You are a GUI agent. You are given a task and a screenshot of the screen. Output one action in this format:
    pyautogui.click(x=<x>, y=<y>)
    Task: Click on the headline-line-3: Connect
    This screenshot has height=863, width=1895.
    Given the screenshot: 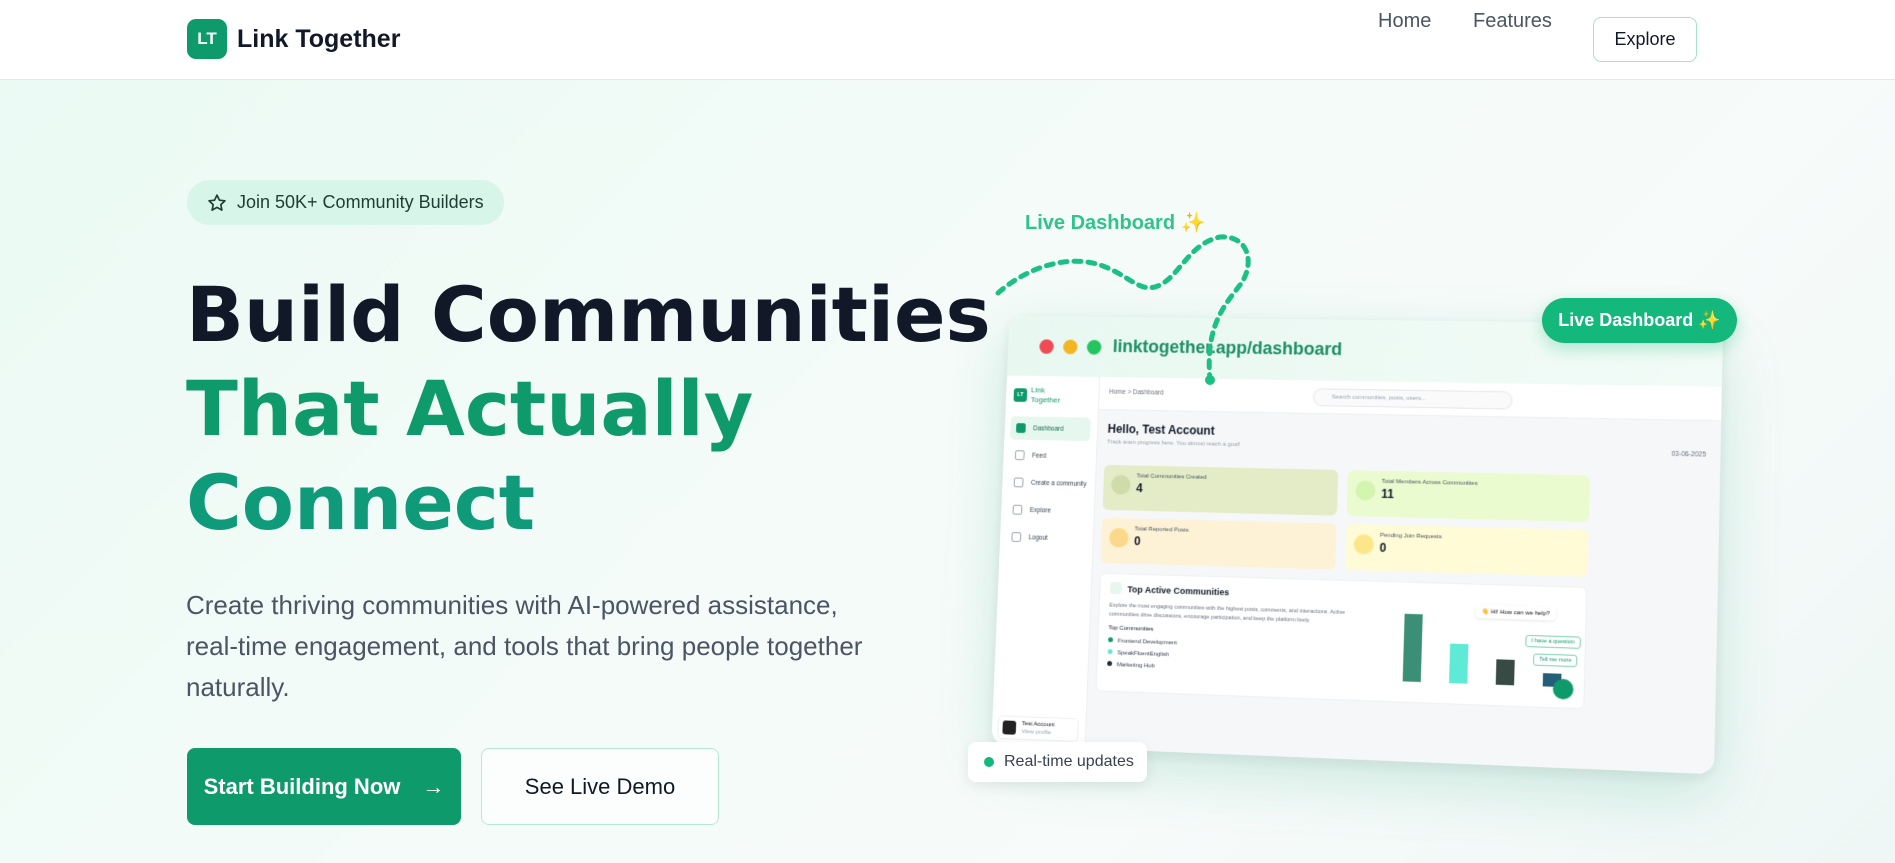 What is the action you would take?
    pyautogui.click(x=361, y=502)
    